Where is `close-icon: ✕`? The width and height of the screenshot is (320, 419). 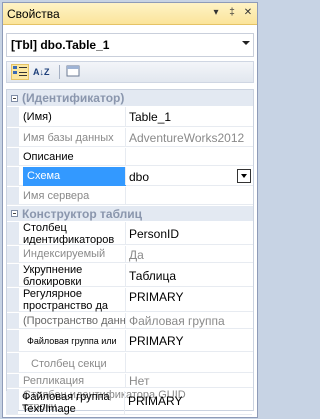
close-icon: ✕ is located at coordinates (248, 13).